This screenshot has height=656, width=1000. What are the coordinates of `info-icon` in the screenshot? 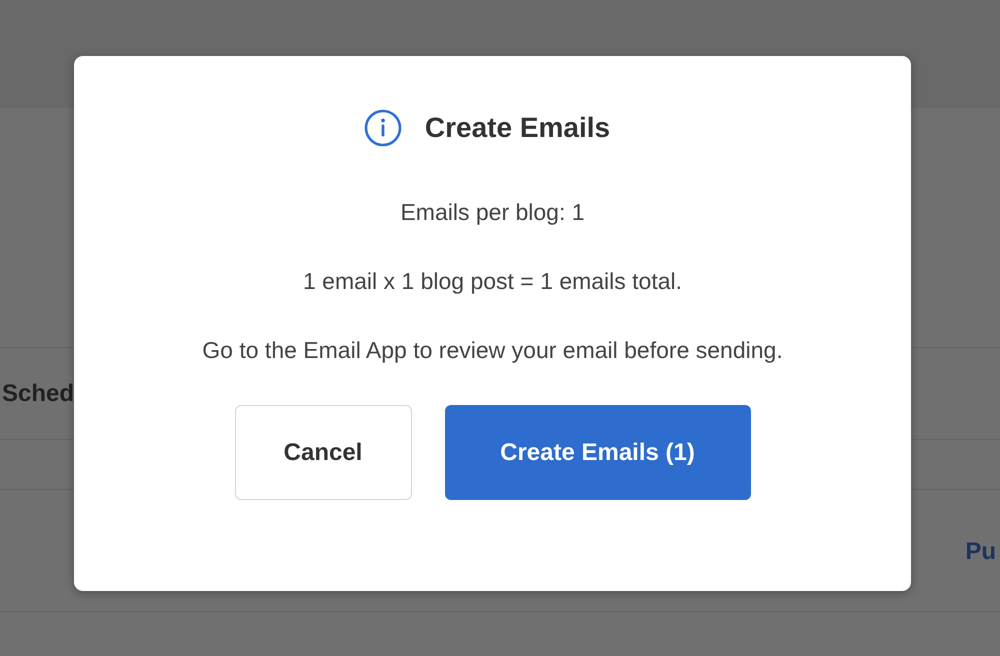 It's located at (382, 128).